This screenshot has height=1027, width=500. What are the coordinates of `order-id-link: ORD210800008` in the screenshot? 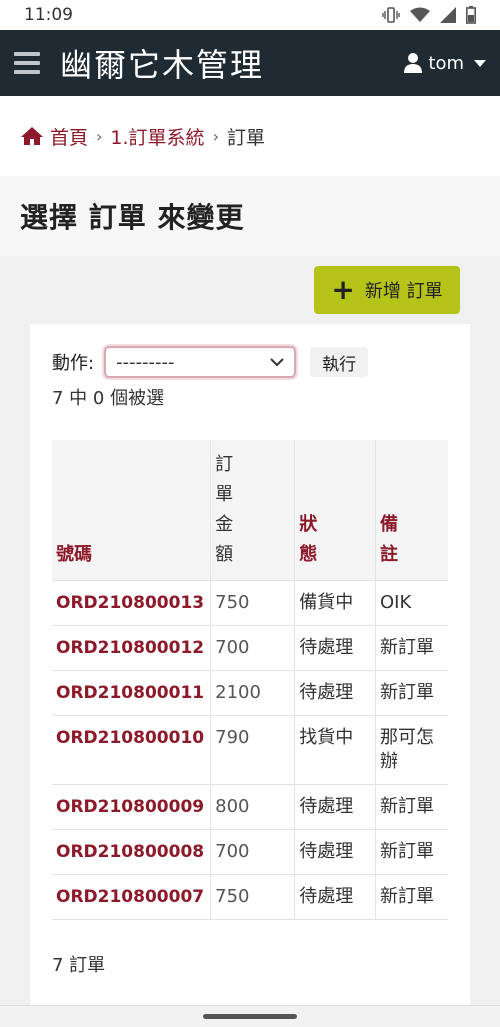 It's located at (131, 852).